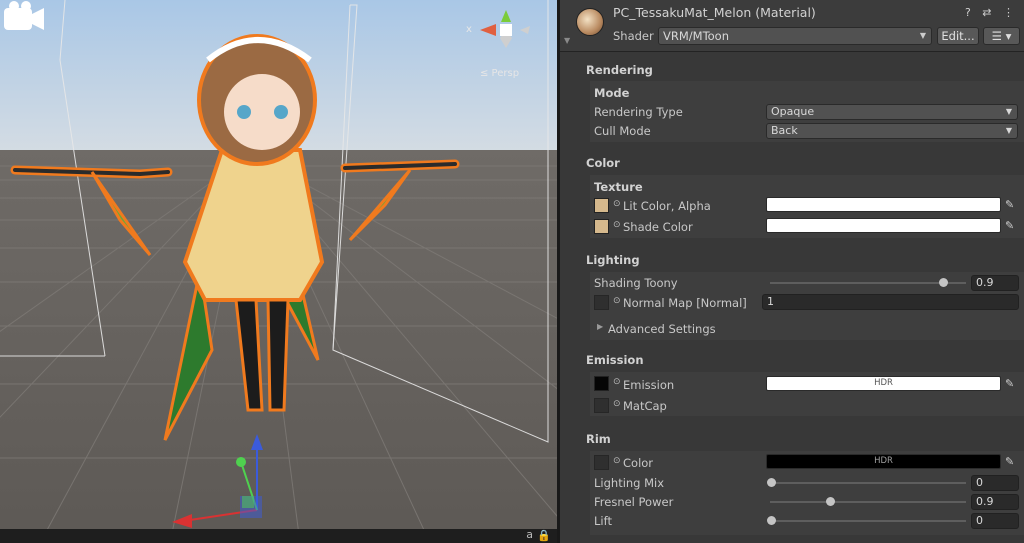 This screenshot has height=543, width=1024. I want to click on fold-arrow-icon: ▼, so click(567, 40).